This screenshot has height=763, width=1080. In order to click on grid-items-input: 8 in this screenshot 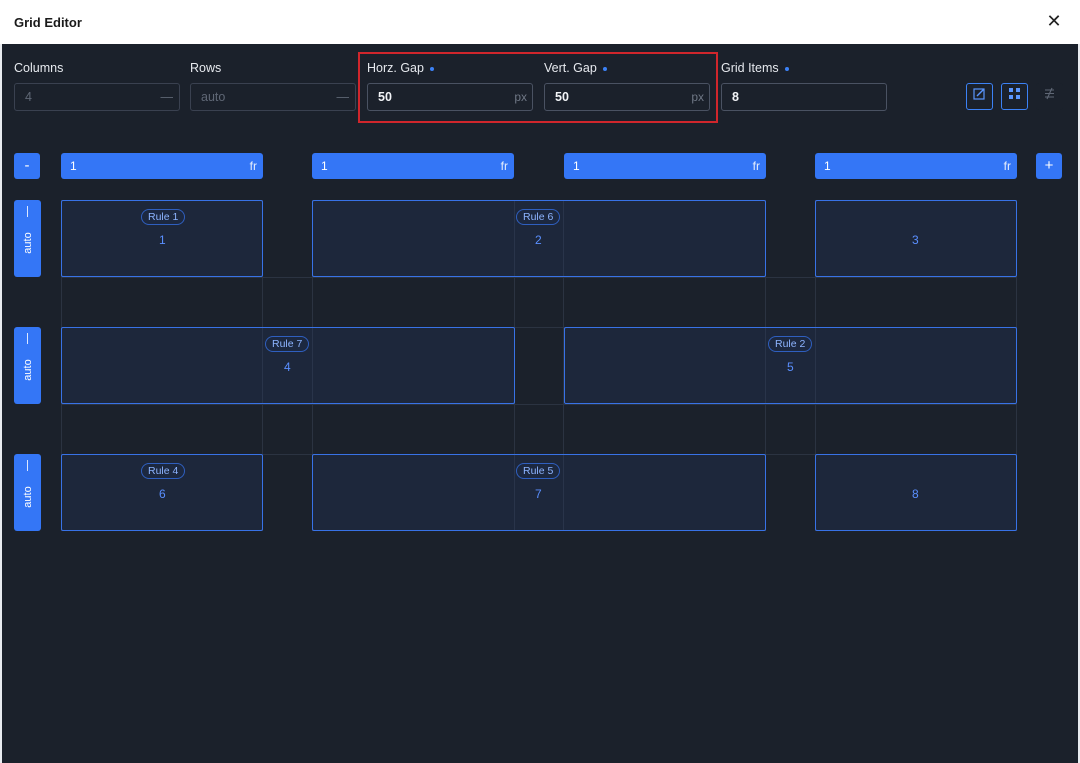, I will do `click(804, 97)`.